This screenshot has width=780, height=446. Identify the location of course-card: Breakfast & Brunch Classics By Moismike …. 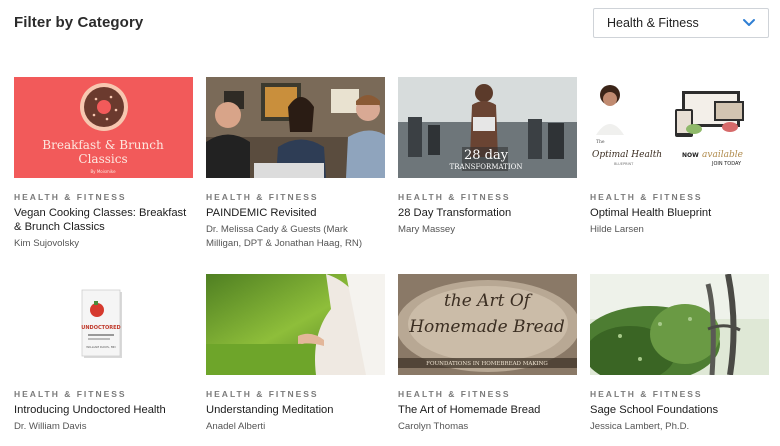
(103, 167).